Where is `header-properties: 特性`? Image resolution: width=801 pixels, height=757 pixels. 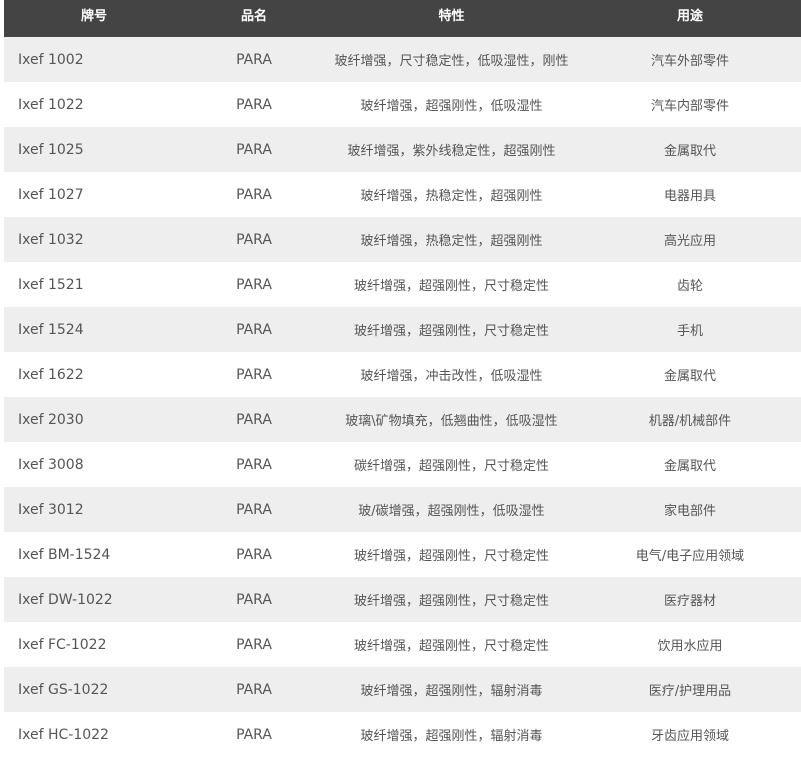 header-properties: 特性 is located at coordinates (451, 16).